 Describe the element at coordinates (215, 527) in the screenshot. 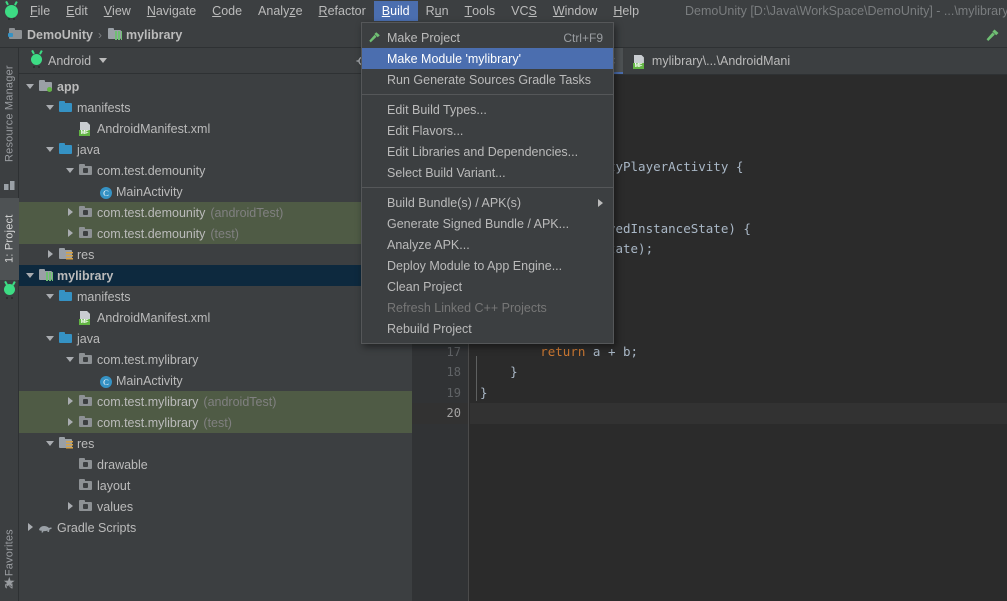

I see `tree-row: Gradle Scripts` at that location.